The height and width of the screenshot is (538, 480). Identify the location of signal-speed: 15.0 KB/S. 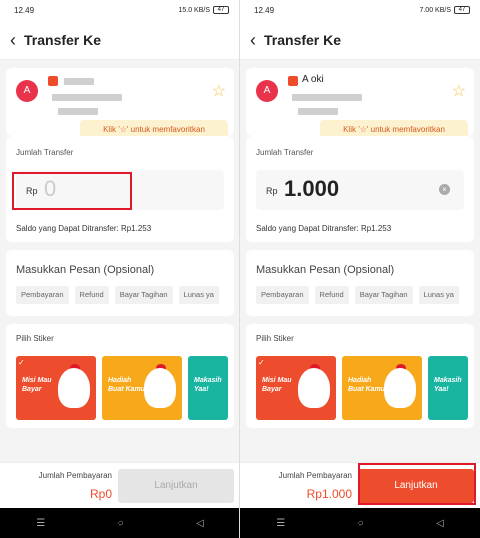
(194, 10).